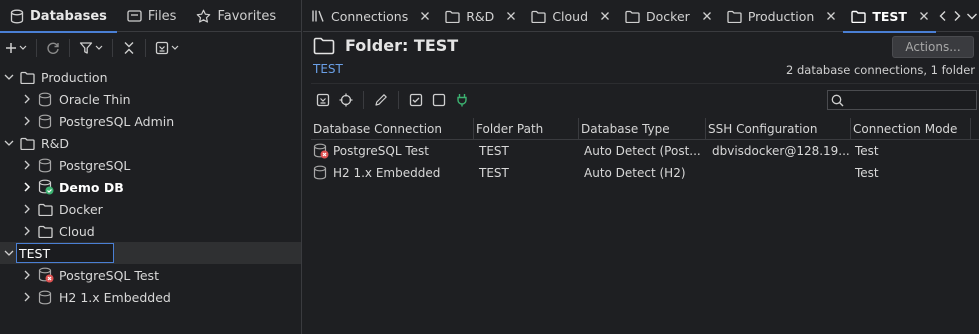 The image size is (979, 334). What do you see at coordinates (902, 100) in the screenshot?
I see `search-input` at bounding box center [902, 100].